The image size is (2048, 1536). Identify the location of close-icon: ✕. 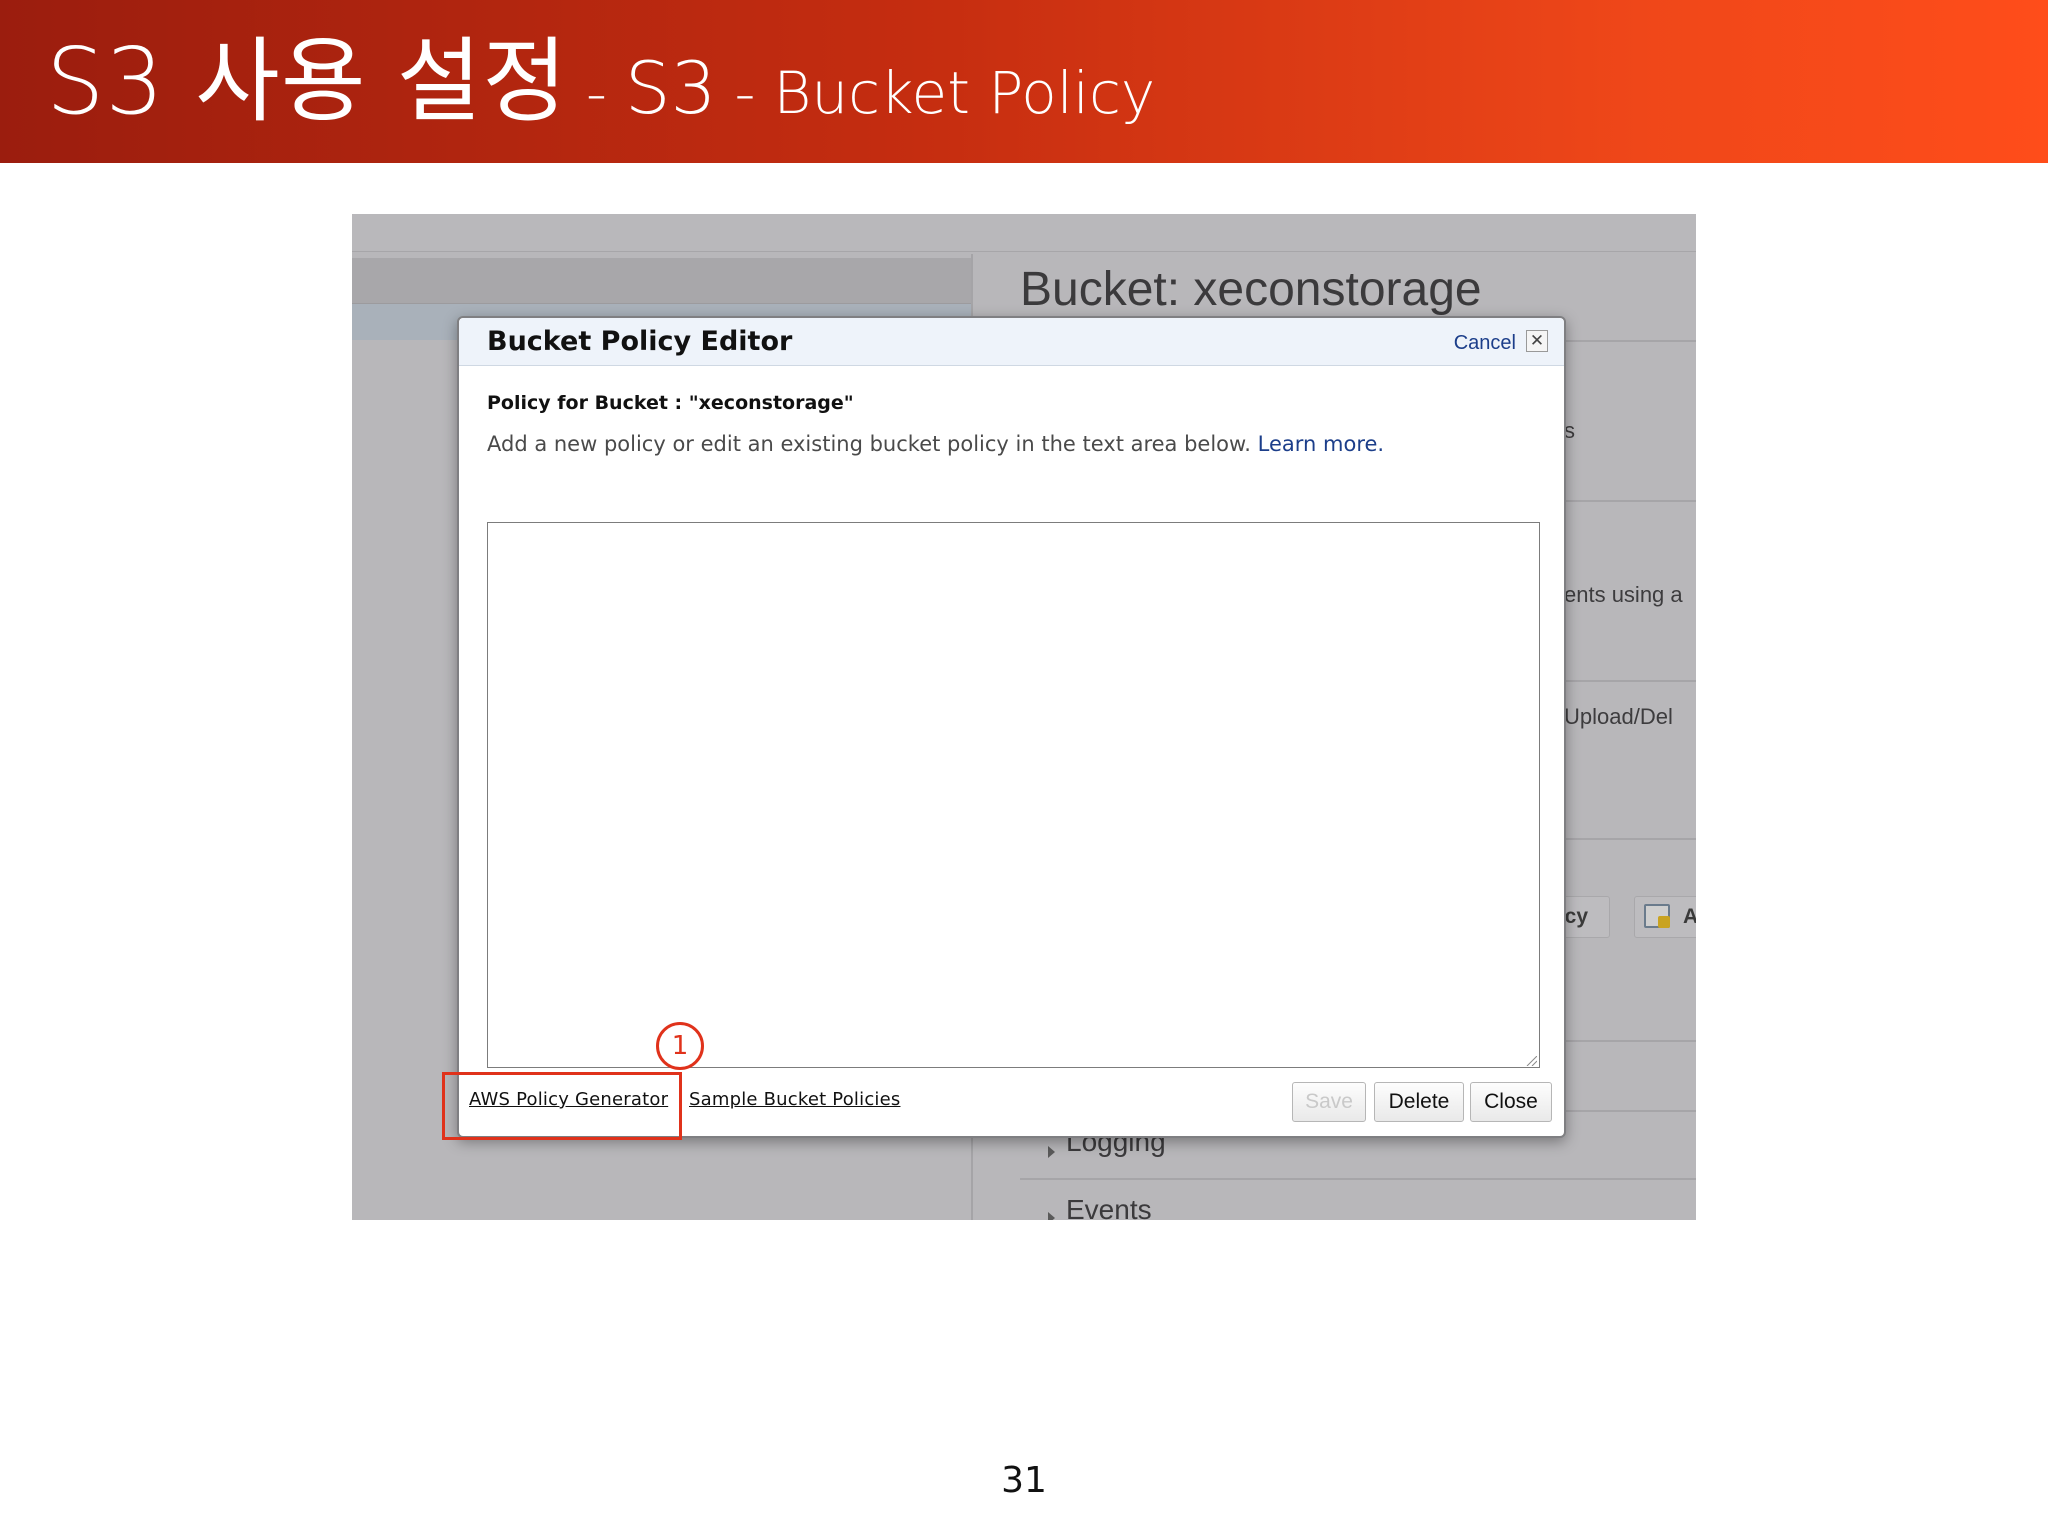
(1537, 341).